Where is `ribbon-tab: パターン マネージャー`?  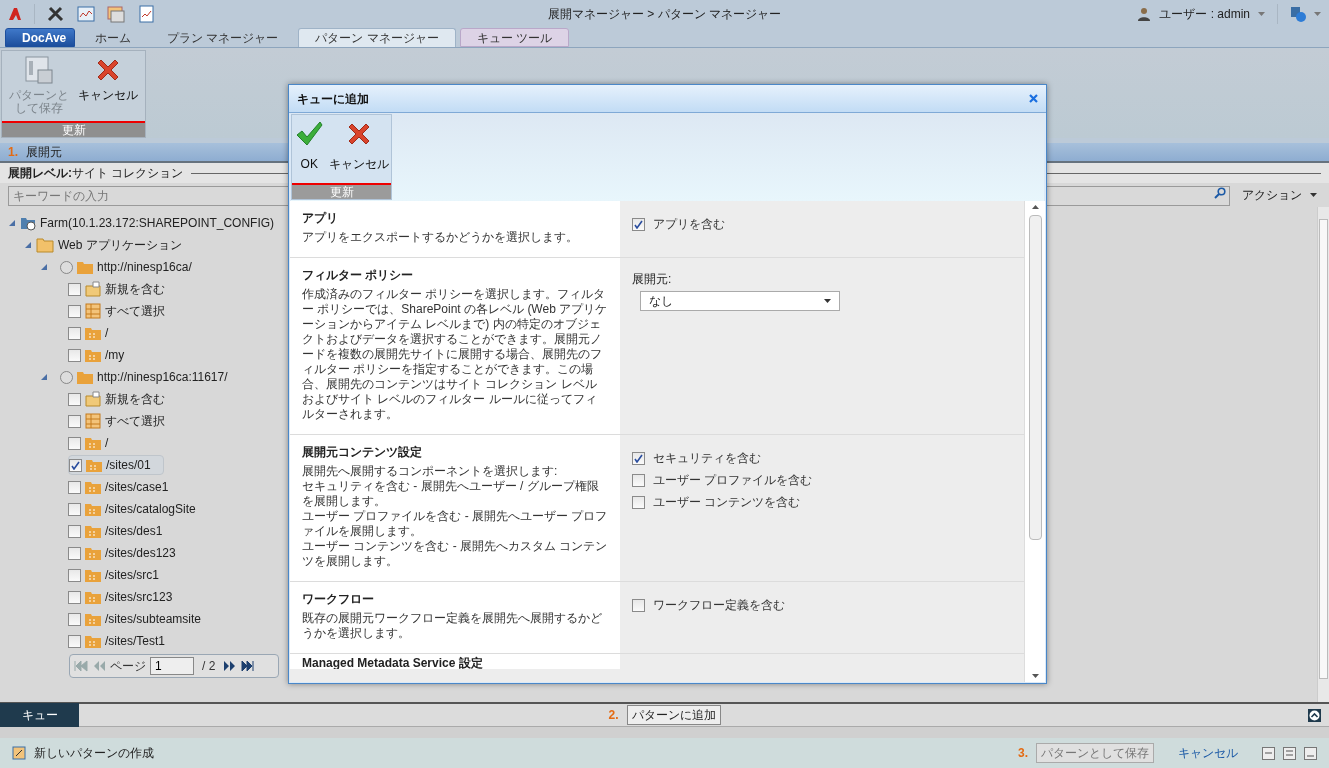
ribbon-tab: パターン マネージャー is located at coordinates (377, 37).